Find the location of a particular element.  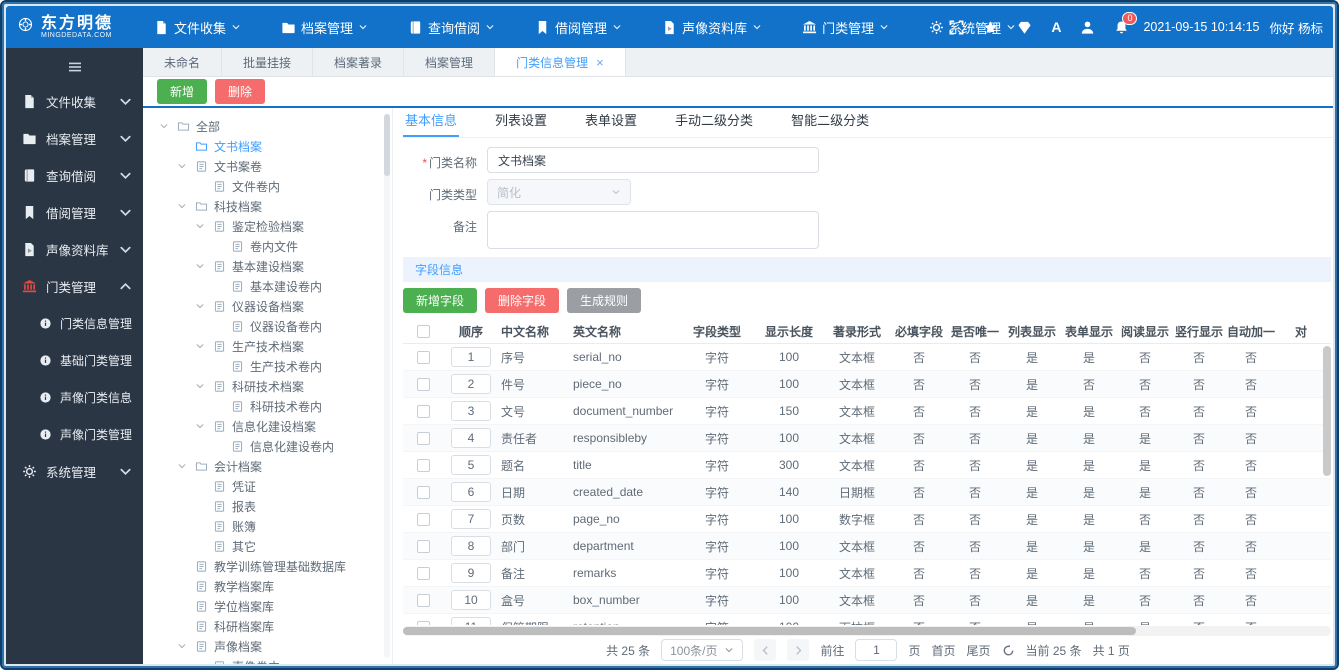

tree-scrollbar is located at coordinates (387, 386).